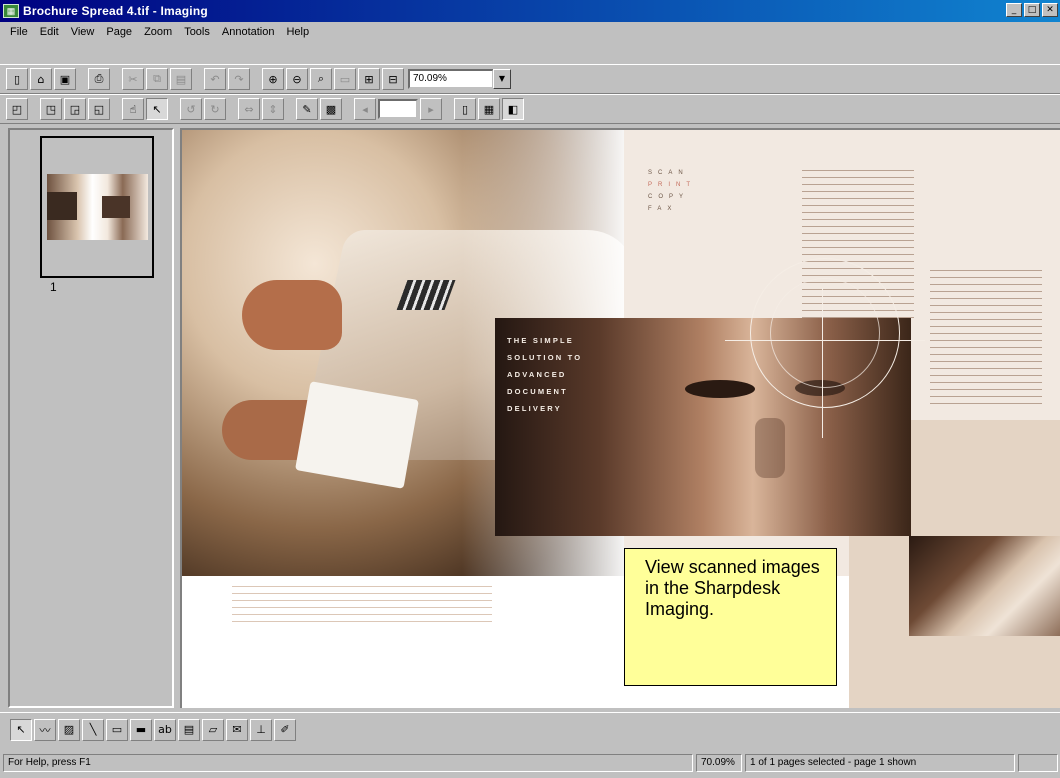  Describe the element at coordinates (297, 79) in the screenshot. I see `zoom-out-icon: ⊖` at that location.